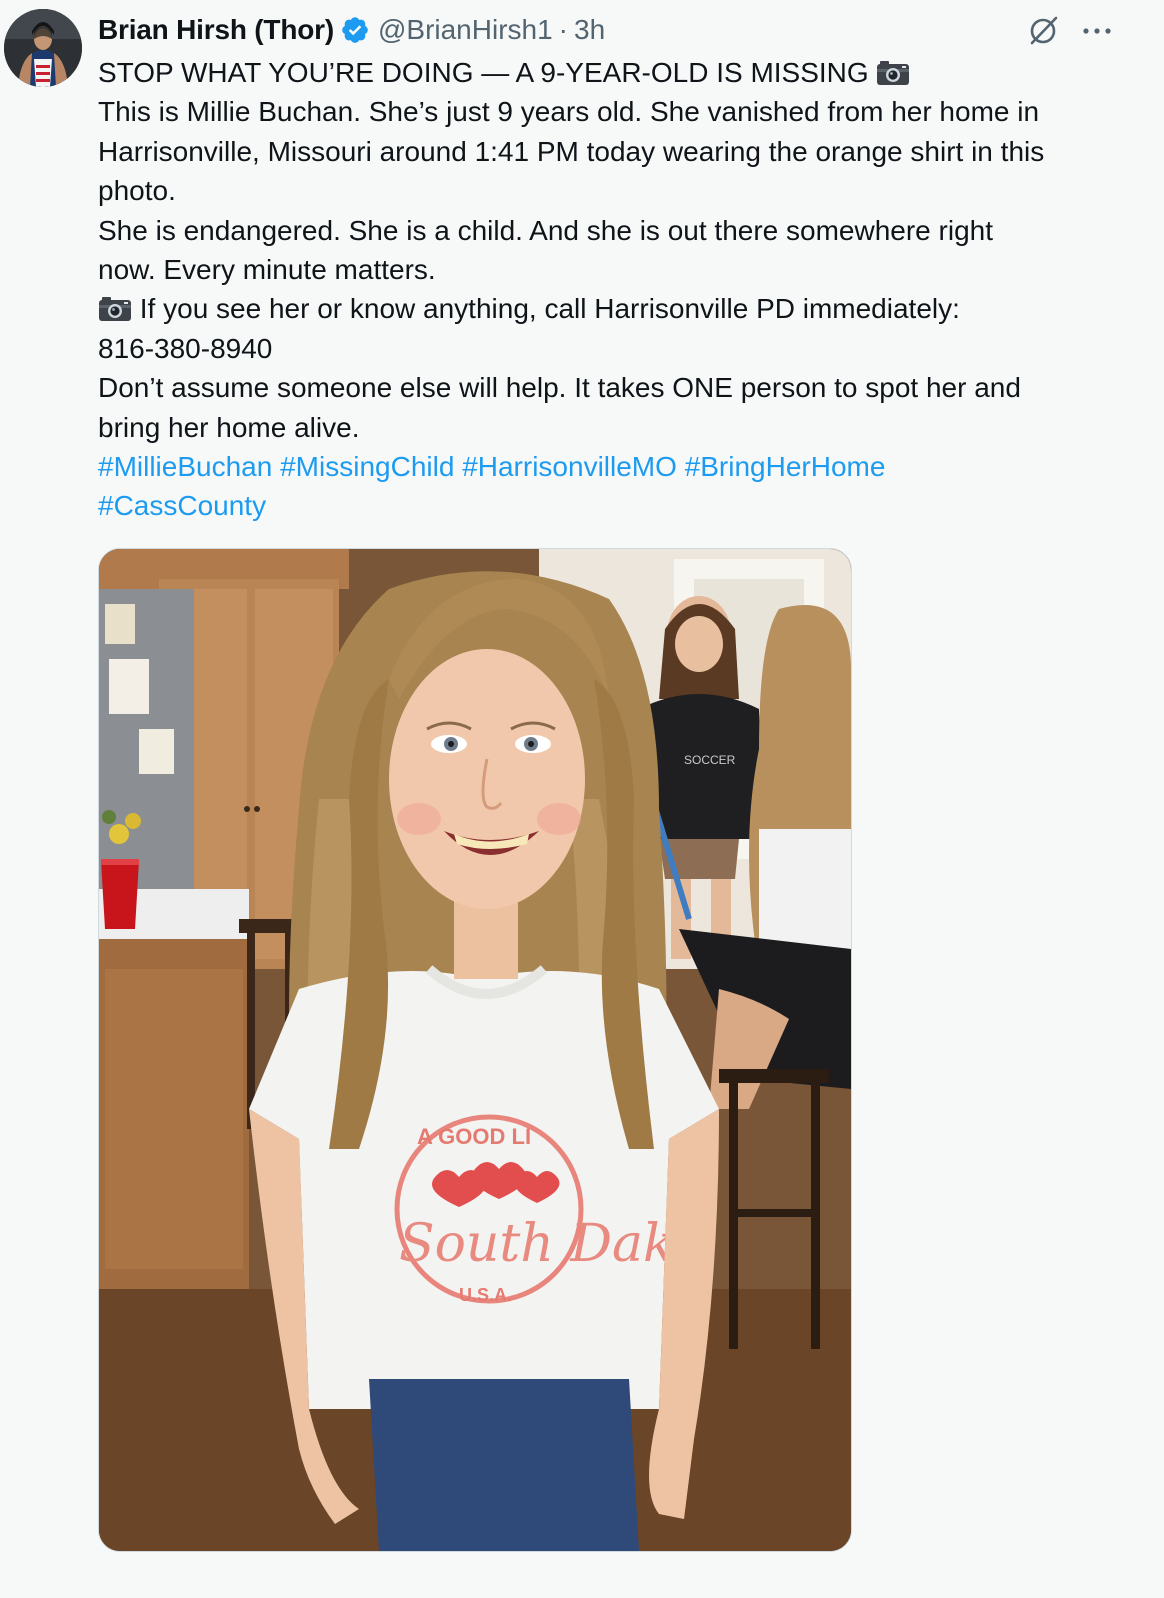 The image size is (1164, 1598). Describe the element at coordinates (185, 348) in the screenshot. I see `phone-number: 816-380-8940` at that location.